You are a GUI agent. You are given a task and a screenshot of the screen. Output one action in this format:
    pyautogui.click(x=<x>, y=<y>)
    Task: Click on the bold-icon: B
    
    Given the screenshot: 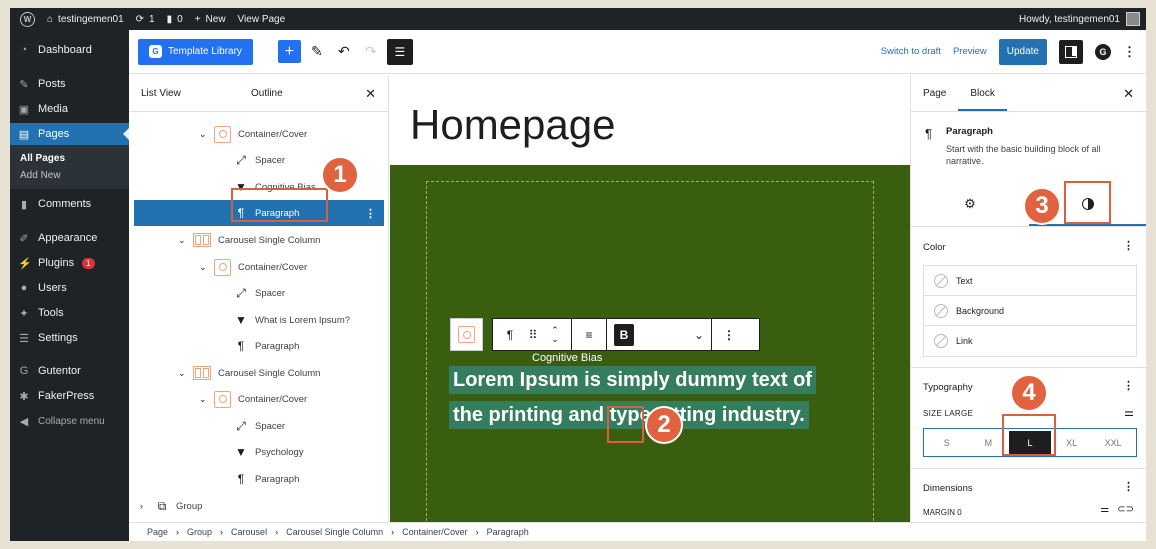 What is the action you would take?
    pyautogui.click(x=624, y=334)
    